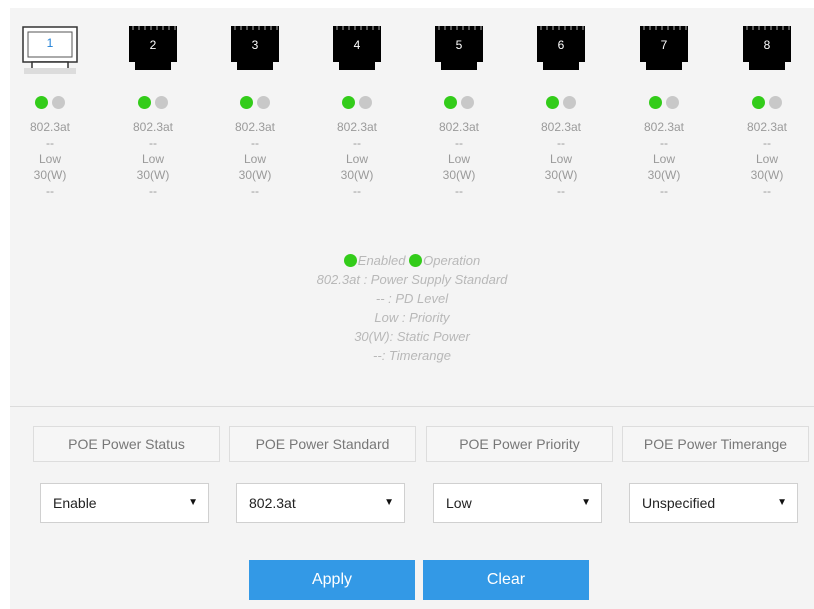  What do you see at coordinates (412, 298) in the screenshot?
I see `legend-pd-level: -- : PD Level` at bounding box center [412, 298].